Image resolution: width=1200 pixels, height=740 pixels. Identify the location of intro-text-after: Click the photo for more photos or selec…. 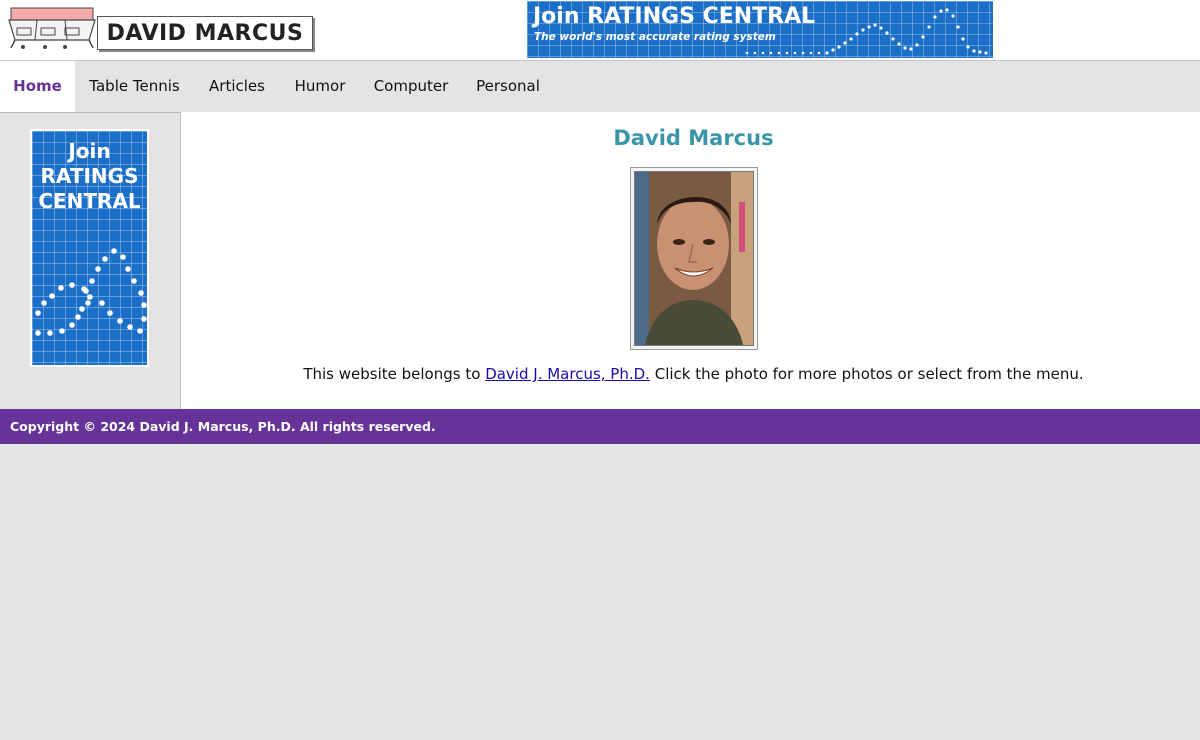
(866, 374).